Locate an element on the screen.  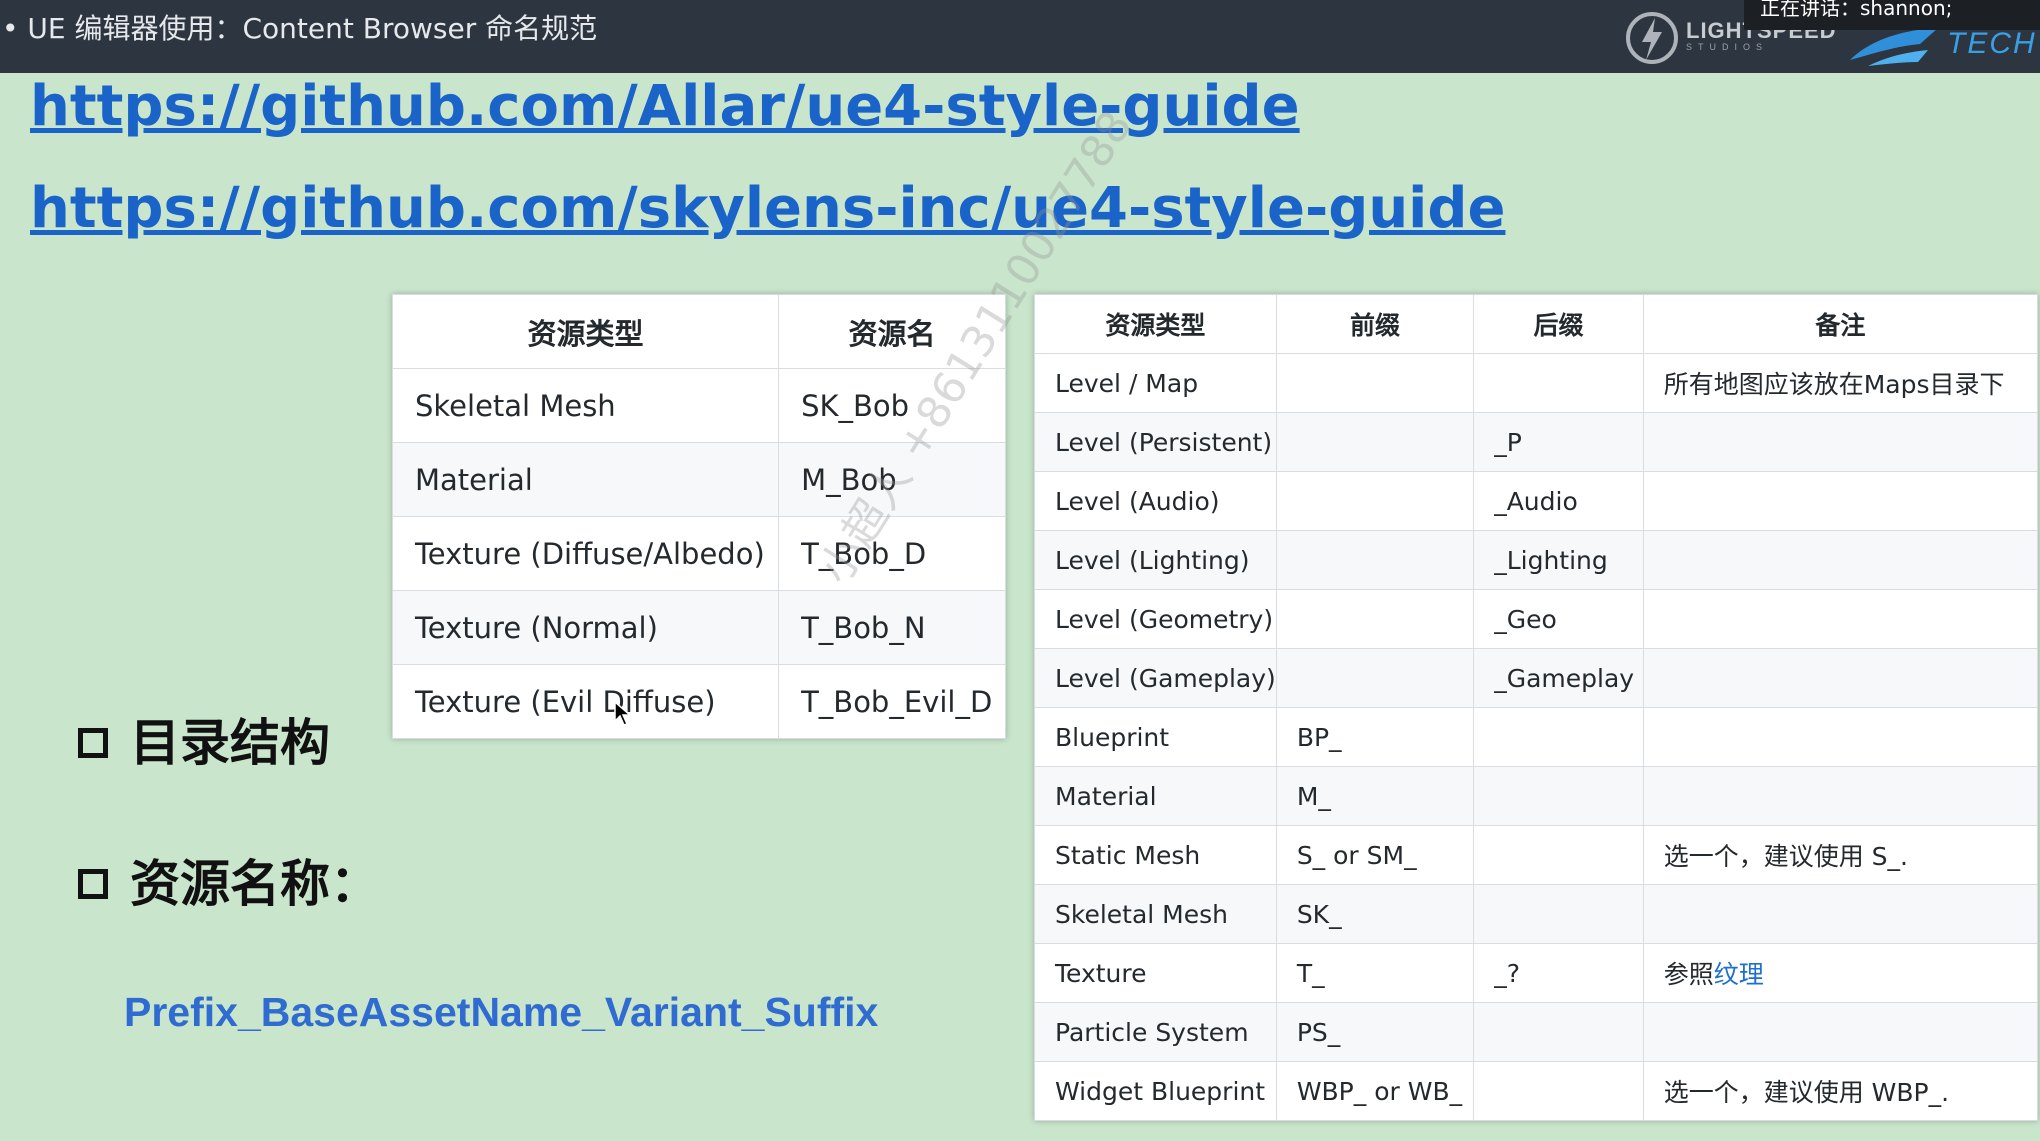
cell-asset-type: Texture (Diffuse/Albedo) is located at coordinates (585, 553).